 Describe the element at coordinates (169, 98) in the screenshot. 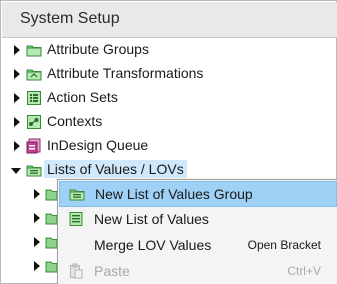

I see `tree-item-action-sets: Action Sets` at that location.